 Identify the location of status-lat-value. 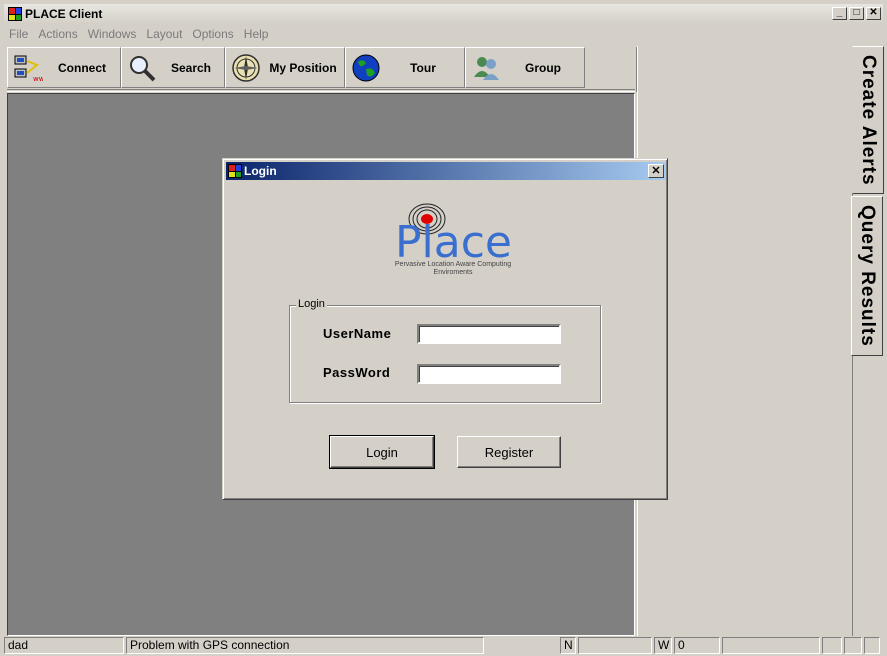
(615, 645).